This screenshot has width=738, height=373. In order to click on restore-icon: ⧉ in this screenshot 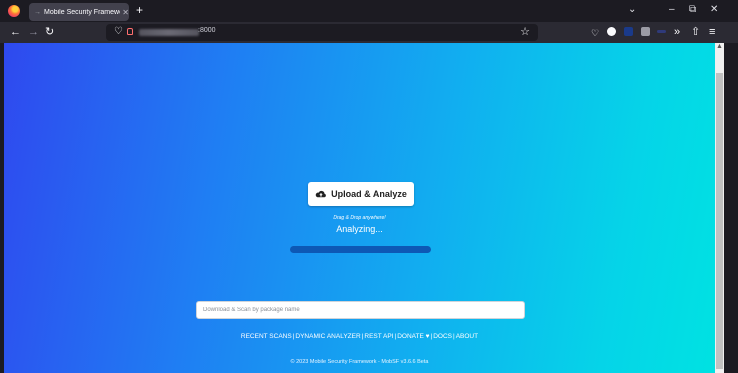, I will do `click(692, 10)`.